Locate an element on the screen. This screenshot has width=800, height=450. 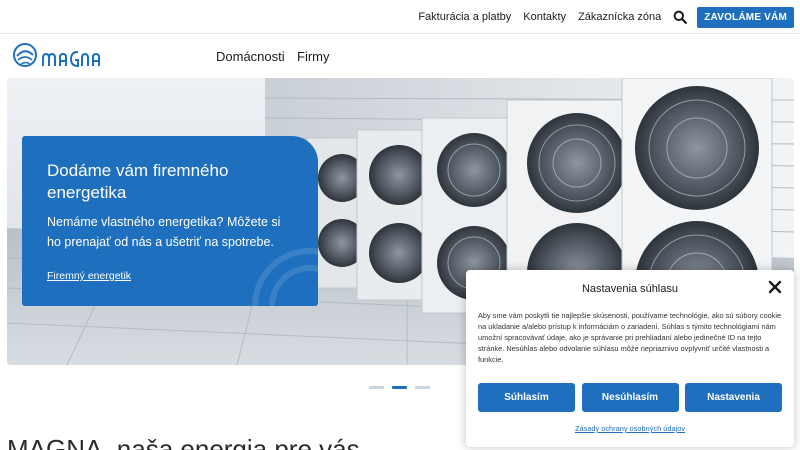
link-customer-zone: Zákaznícka zóna is located at coordinates (619, 17).